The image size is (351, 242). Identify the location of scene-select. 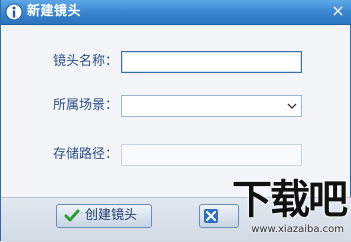
(211, 106).